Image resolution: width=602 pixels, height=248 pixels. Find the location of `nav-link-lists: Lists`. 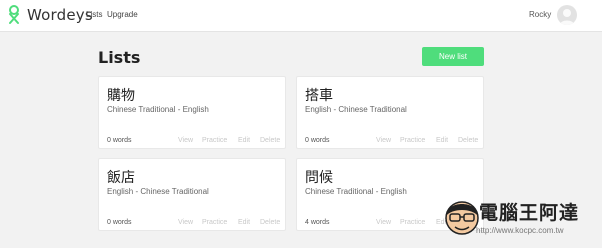

nav-link-lists: Lists is located at coordinates (94, 14).